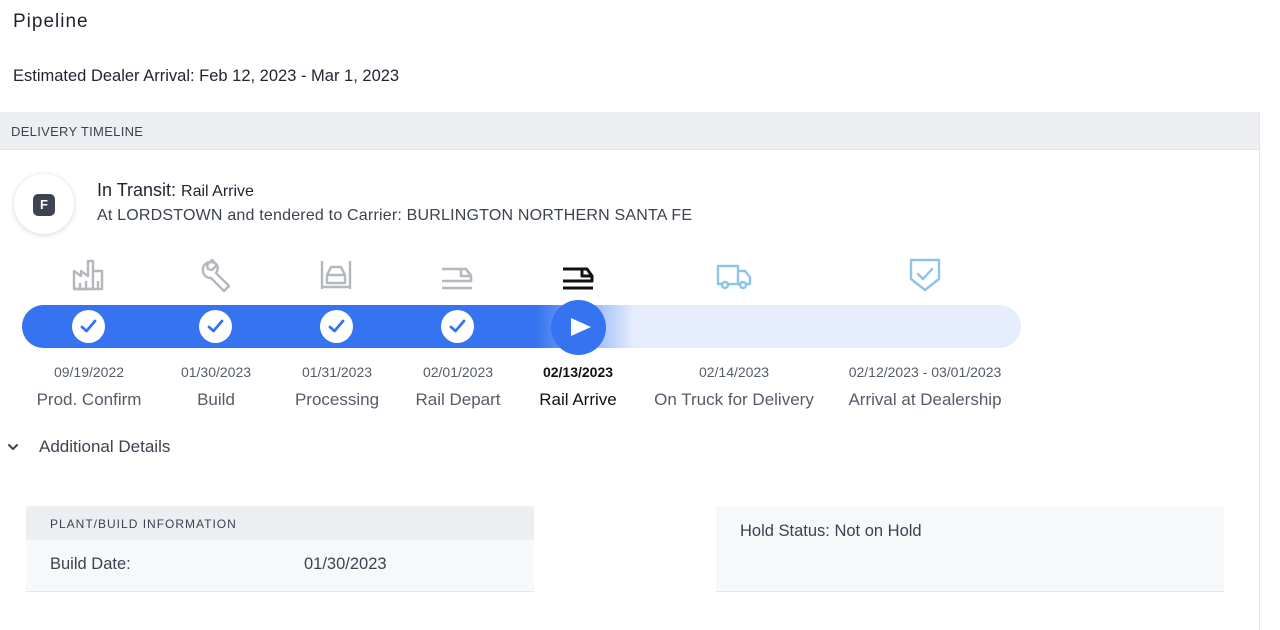  What do you see at coordinates (925, 372) in the screenshot?
I see `stage-date: 02/12/2023 - 03/01/2023` at bounding box center [925, 372].